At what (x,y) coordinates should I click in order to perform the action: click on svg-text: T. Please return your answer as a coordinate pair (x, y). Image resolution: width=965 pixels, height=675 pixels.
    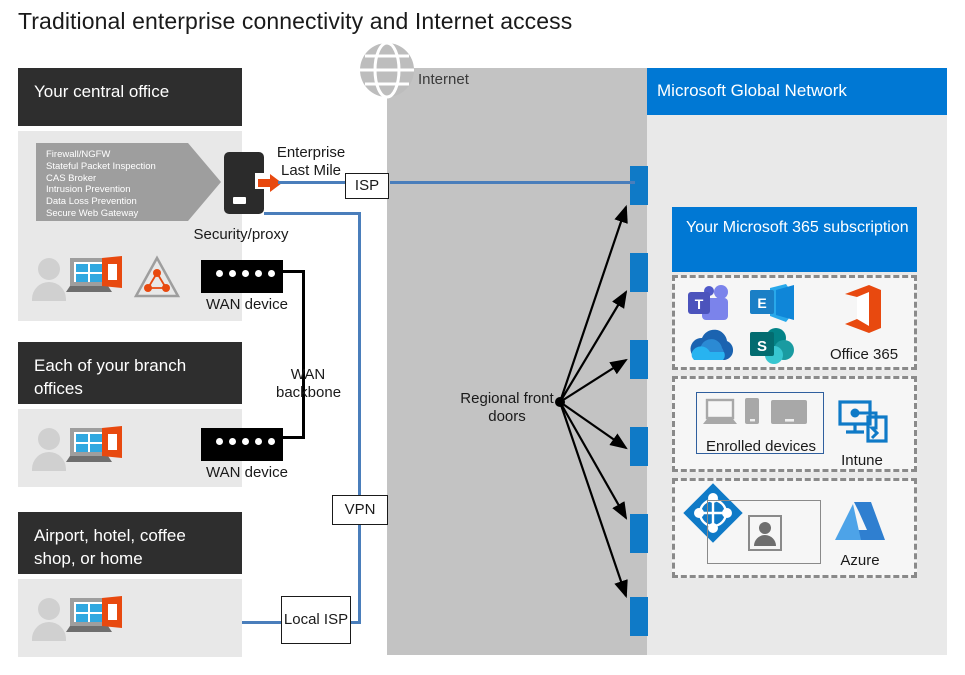
    Looking at the image, I should click on (699, 304).